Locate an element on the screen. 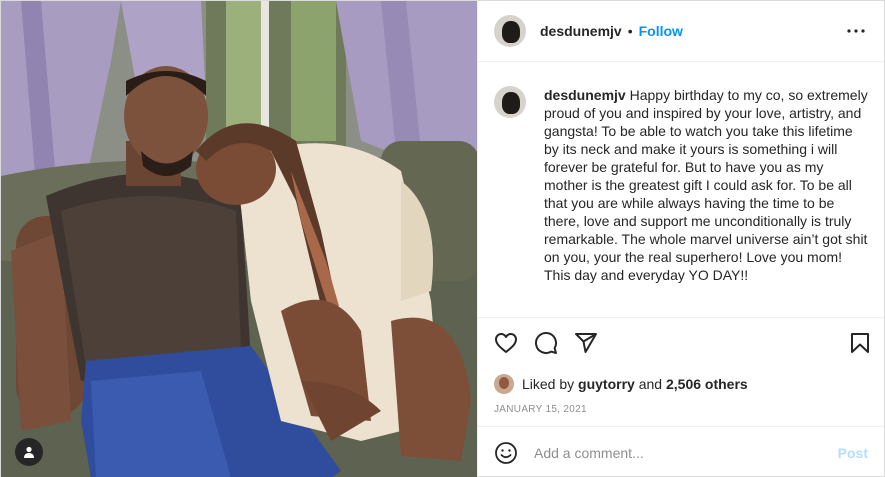 This screenshot has height=477, width=885. author-username: desdunemjv is located at coordinates (581, 31).